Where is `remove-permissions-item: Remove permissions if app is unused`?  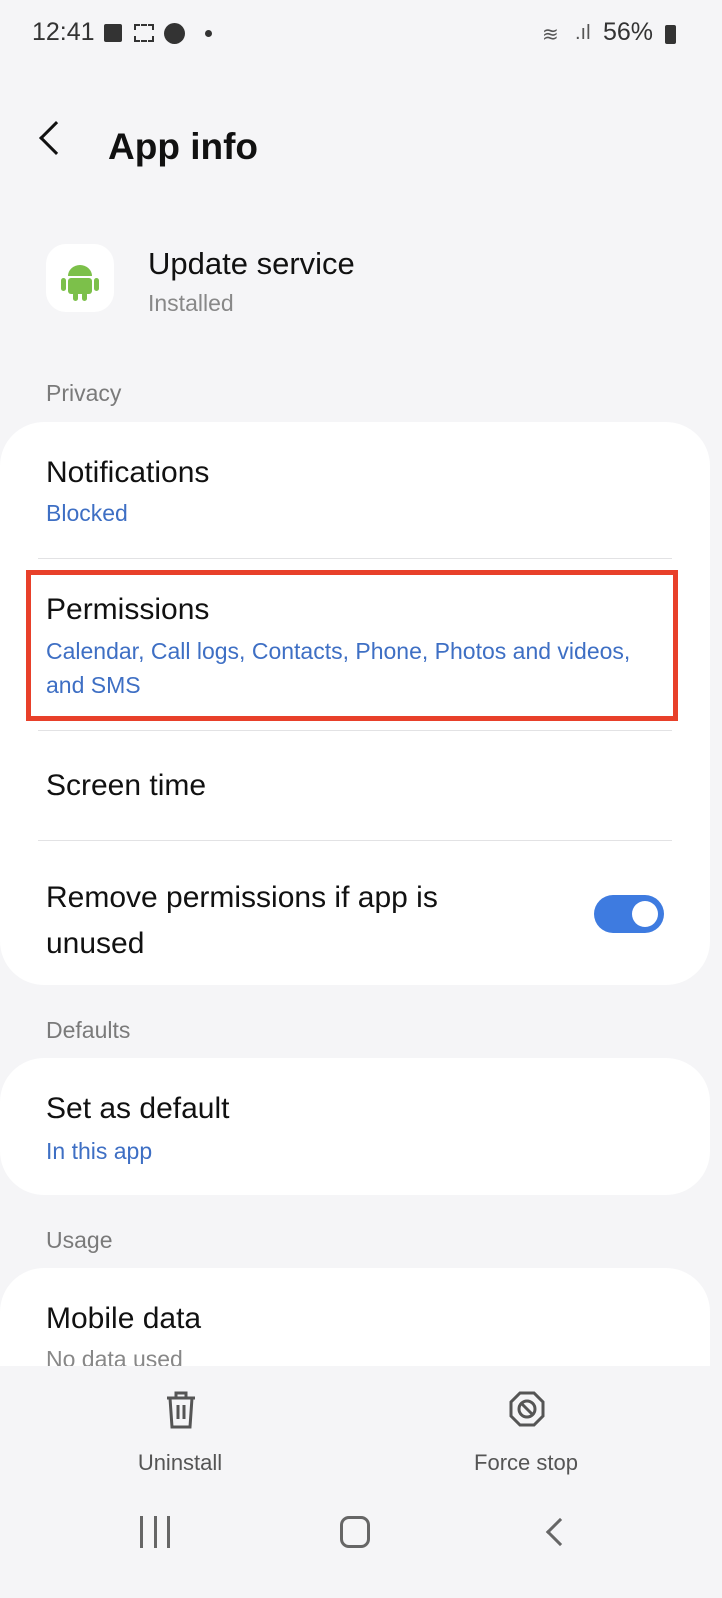 remove-permissions-item: Remove permissions if app is unused is located at coordinates (355, 913).